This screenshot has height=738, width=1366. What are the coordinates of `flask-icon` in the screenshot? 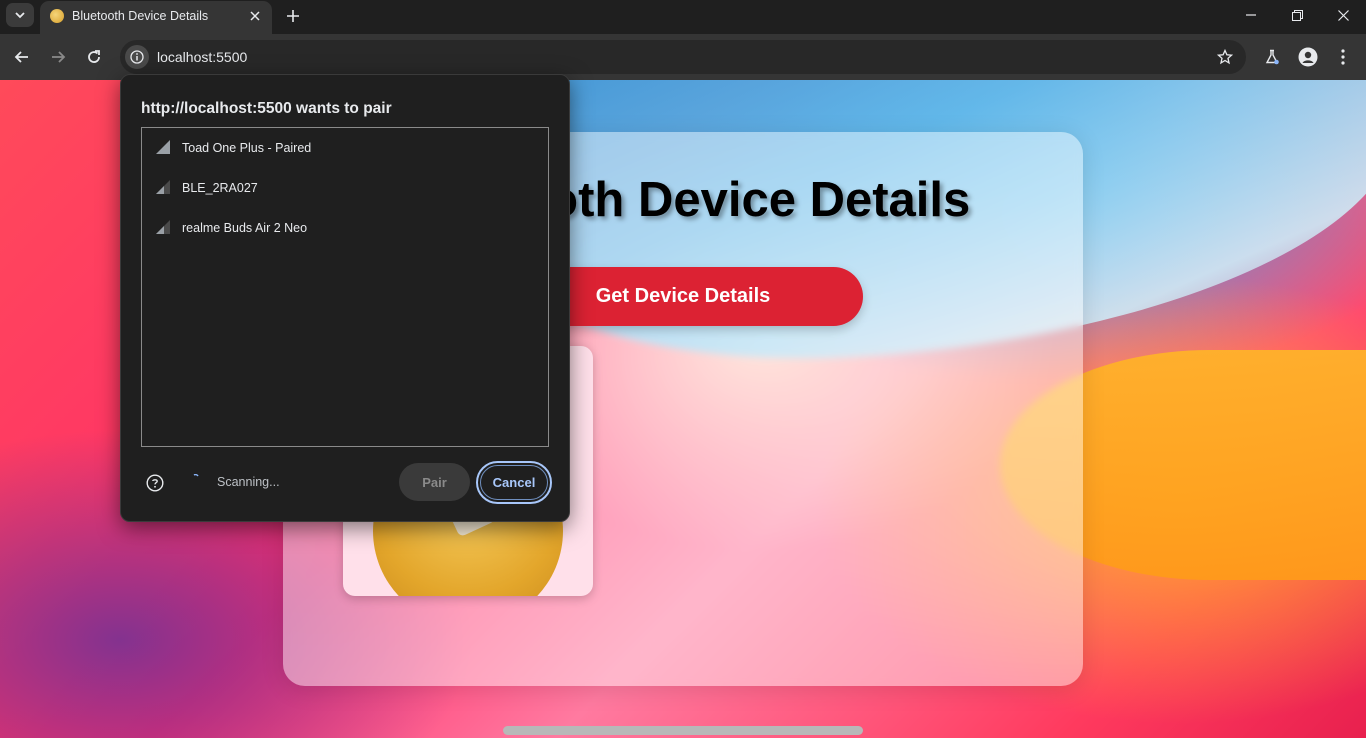 It's located at (1272, 57).